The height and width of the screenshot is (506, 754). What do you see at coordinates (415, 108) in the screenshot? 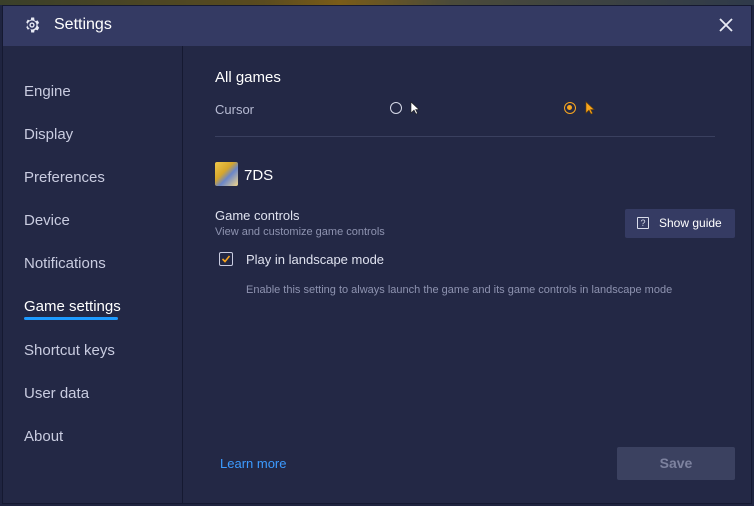
I see `cursor-white-icon` at bounding box center [415, 108].